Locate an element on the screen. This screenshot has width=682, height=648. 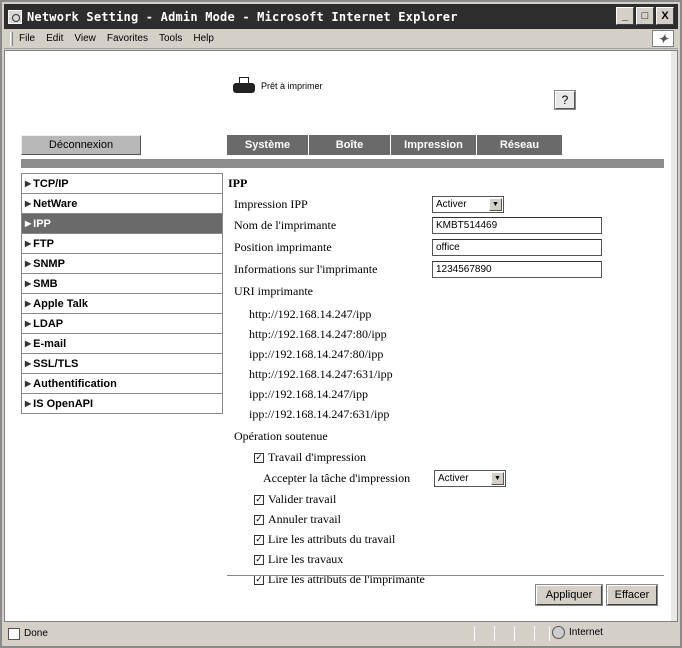
section-title: IPP is located at coordinates (238, 183).